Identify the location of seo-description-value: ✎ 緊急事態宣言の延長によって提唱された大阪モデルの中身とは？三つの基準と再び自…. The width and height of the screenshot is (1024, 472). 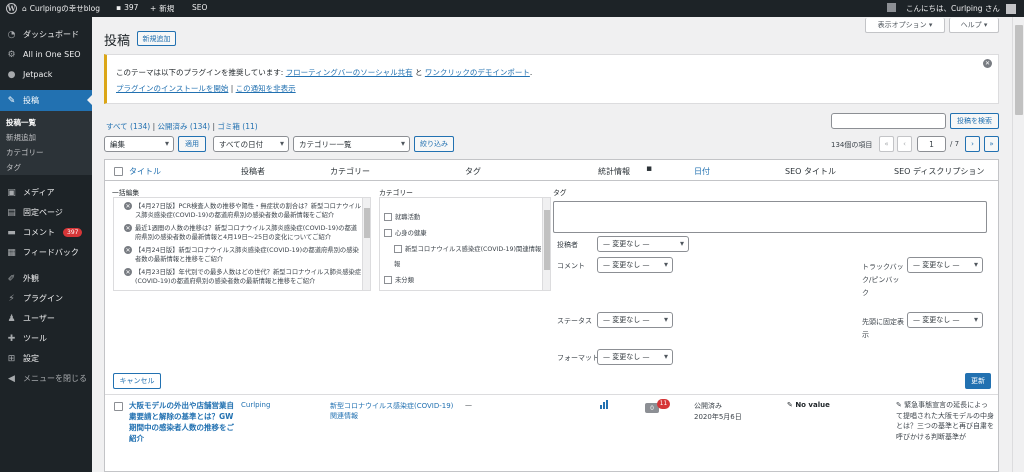
(945, 421).